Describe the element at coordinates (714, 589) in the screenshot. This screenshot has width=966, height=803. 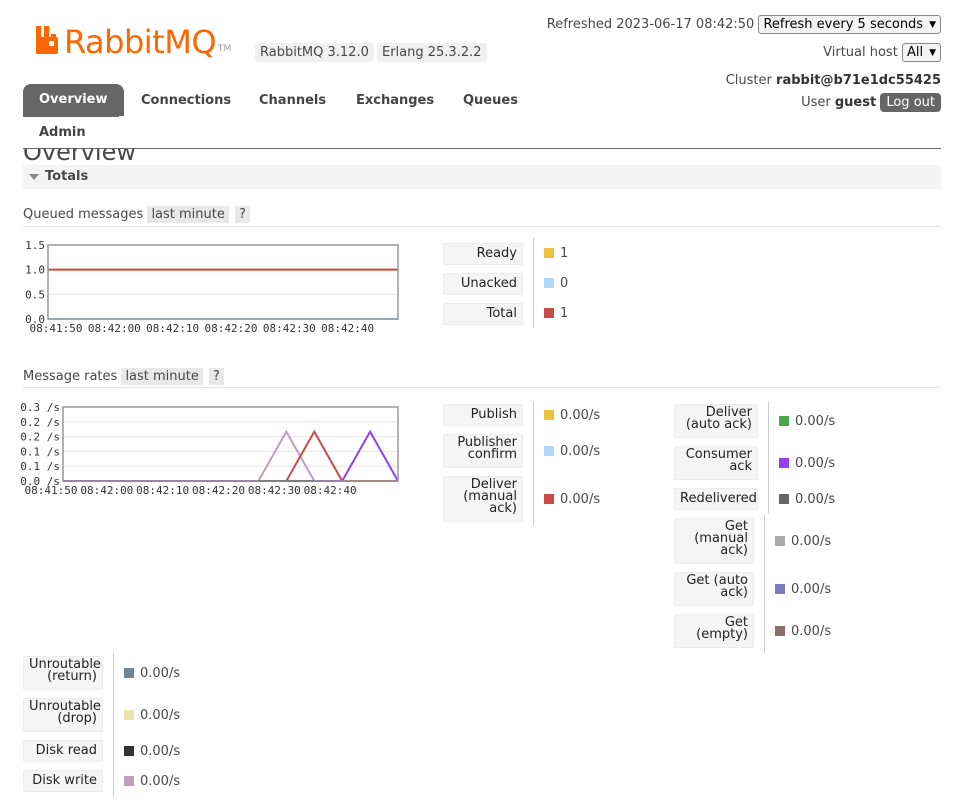
I see `legend-get-auto-ack-label: Get (auto ack)` at that location.